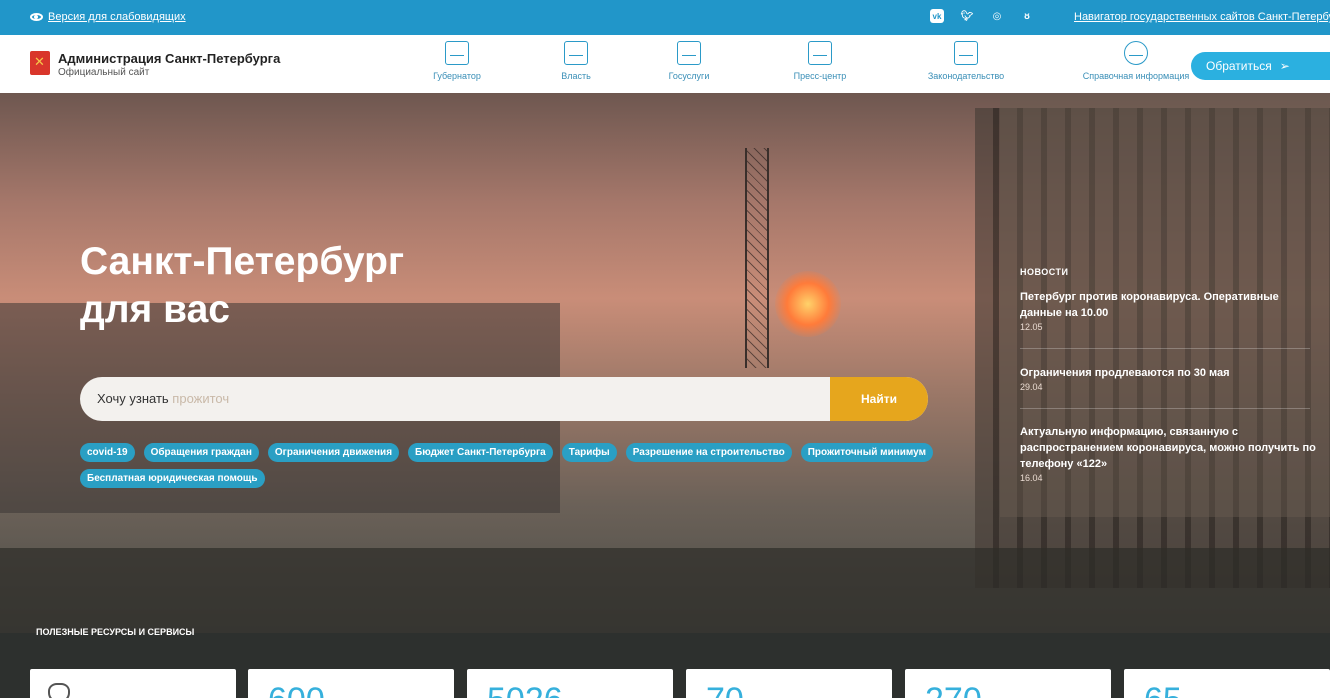 The width and height of the screenshot is (1330, 698). I want to click on hero-title-line2: для вас, so click(155, 309).